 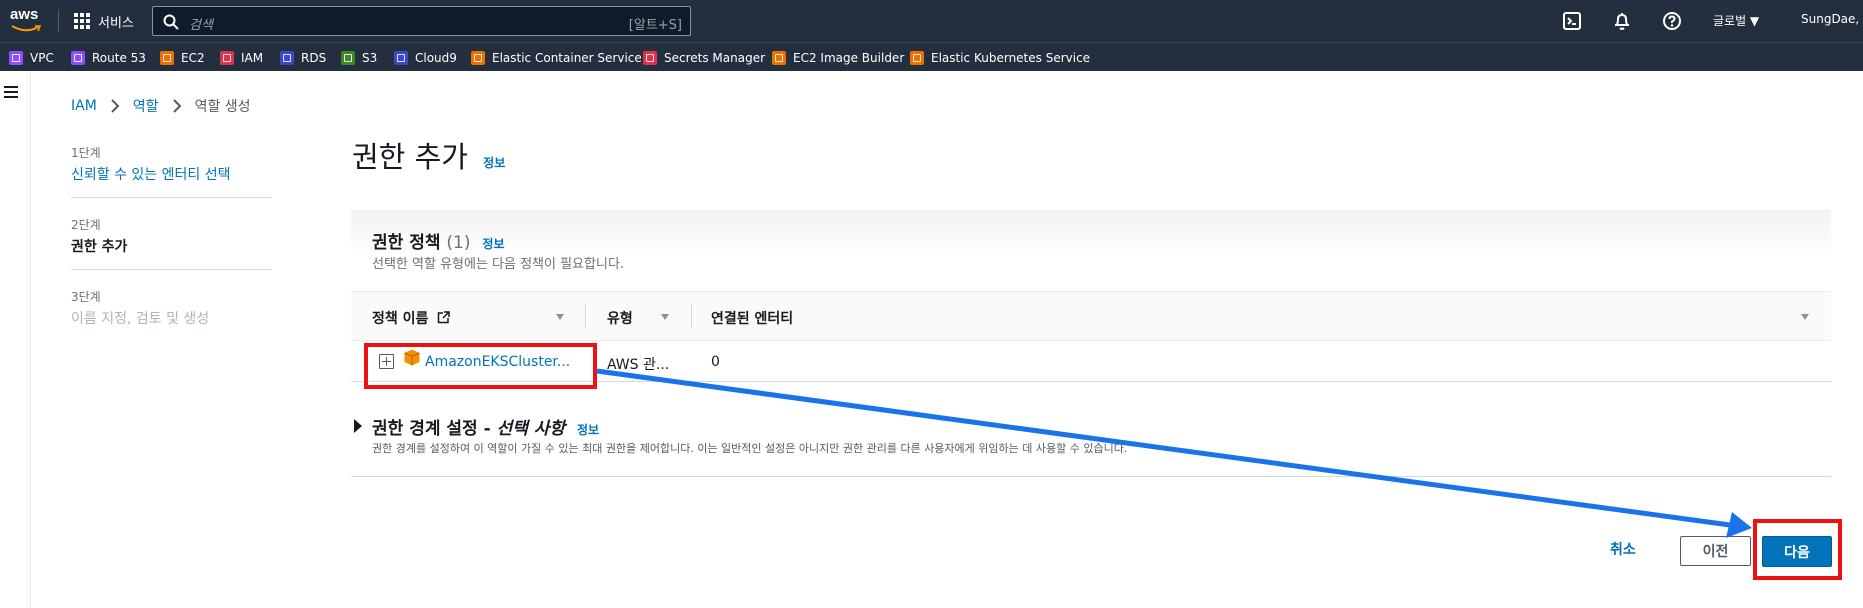 What do you see at coordinates (400, 319) in the screenshot?
I see `column-label: 정책 이름` at bounding box center [400, 319].